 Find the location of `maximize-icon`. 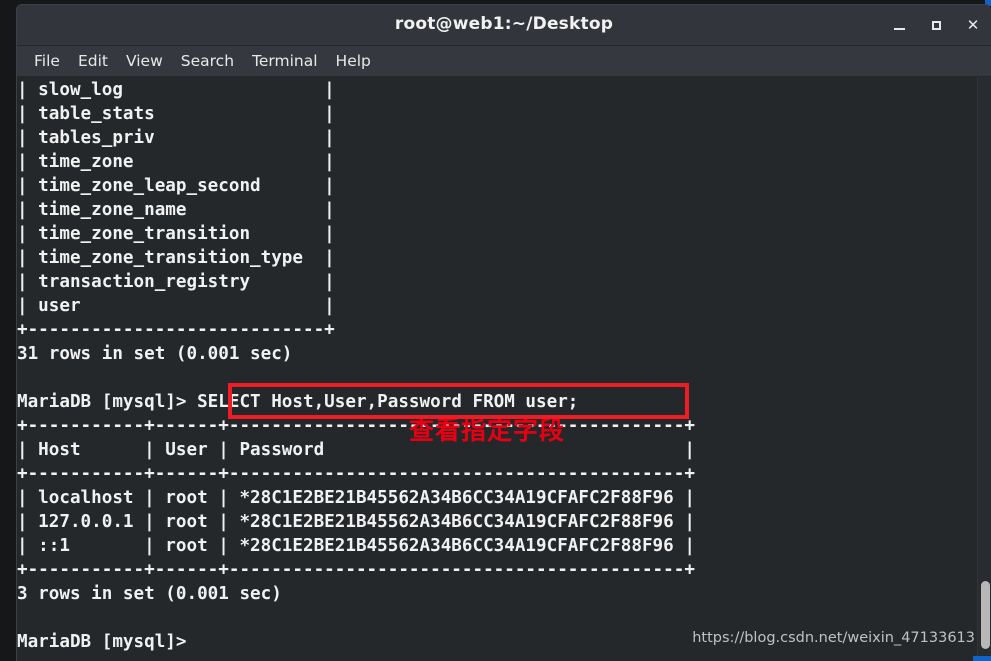

maximize-icon is located at coordinates (936, 25).